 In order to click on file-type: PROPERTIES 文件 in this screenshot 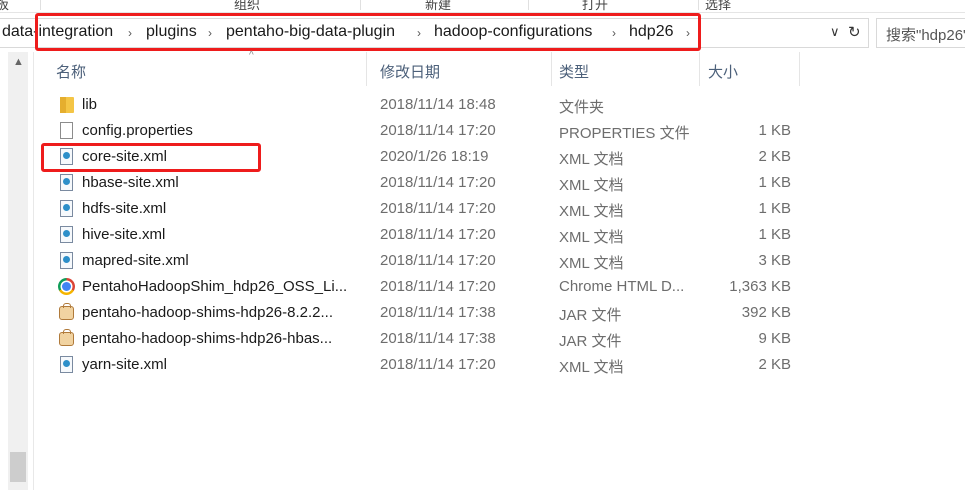, I will do `click(624, 133)`.